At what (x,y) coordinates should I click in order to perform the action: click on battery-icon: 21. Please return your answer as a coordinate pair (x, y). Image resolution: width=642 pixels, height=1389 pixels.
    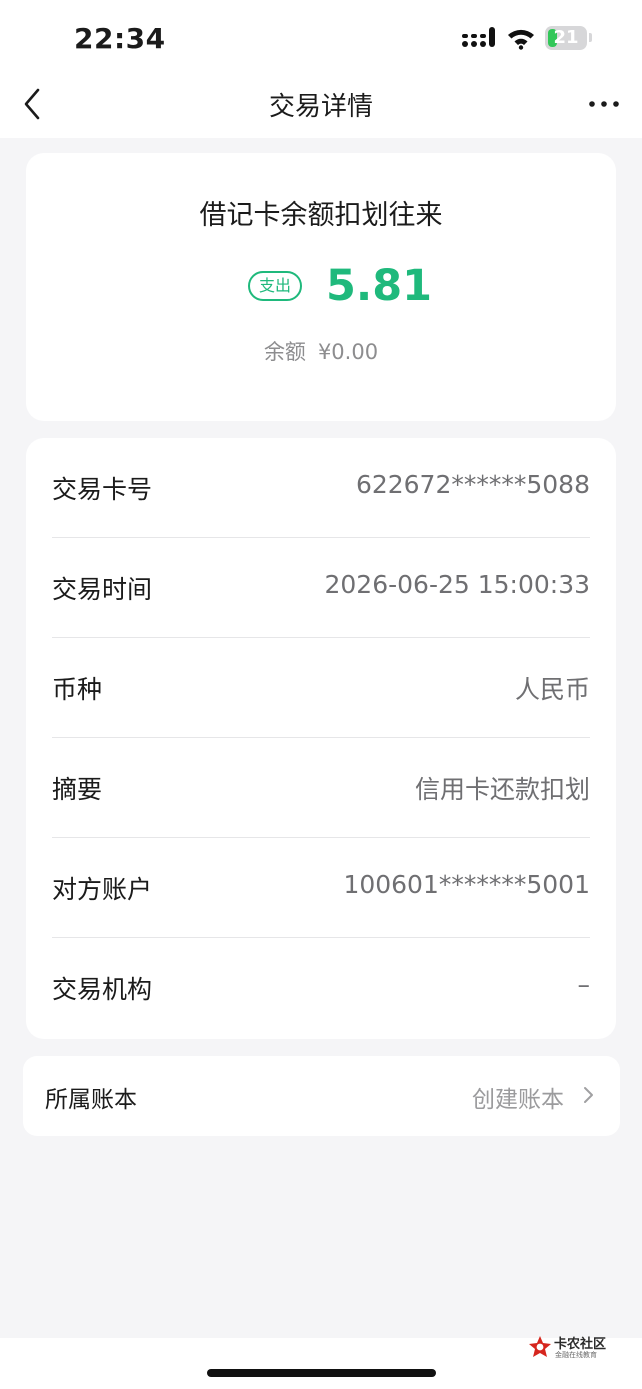
    Looking at the image, I should click on (566, 38).